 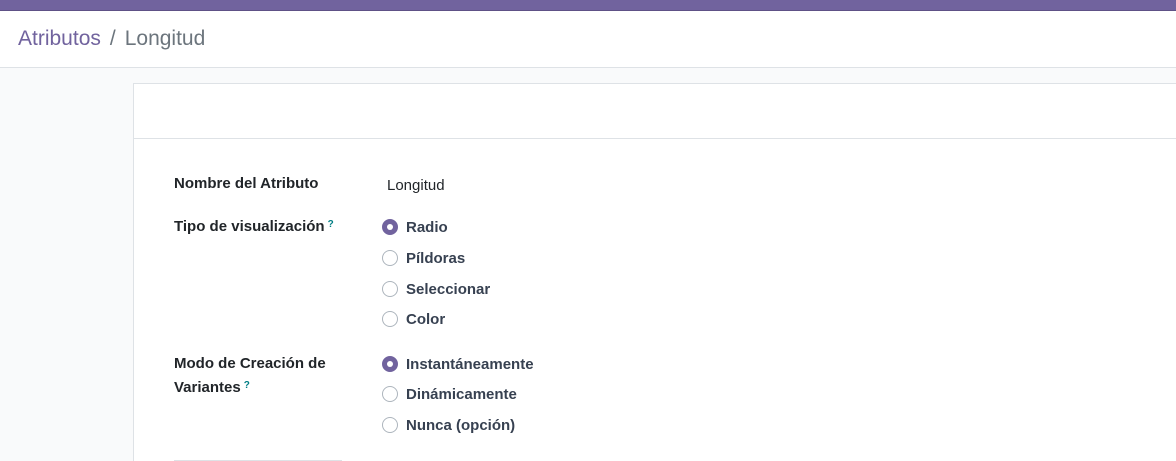 I want to click on variant-creation-option-never: Nunca (opción), so click(x=448, y=425).